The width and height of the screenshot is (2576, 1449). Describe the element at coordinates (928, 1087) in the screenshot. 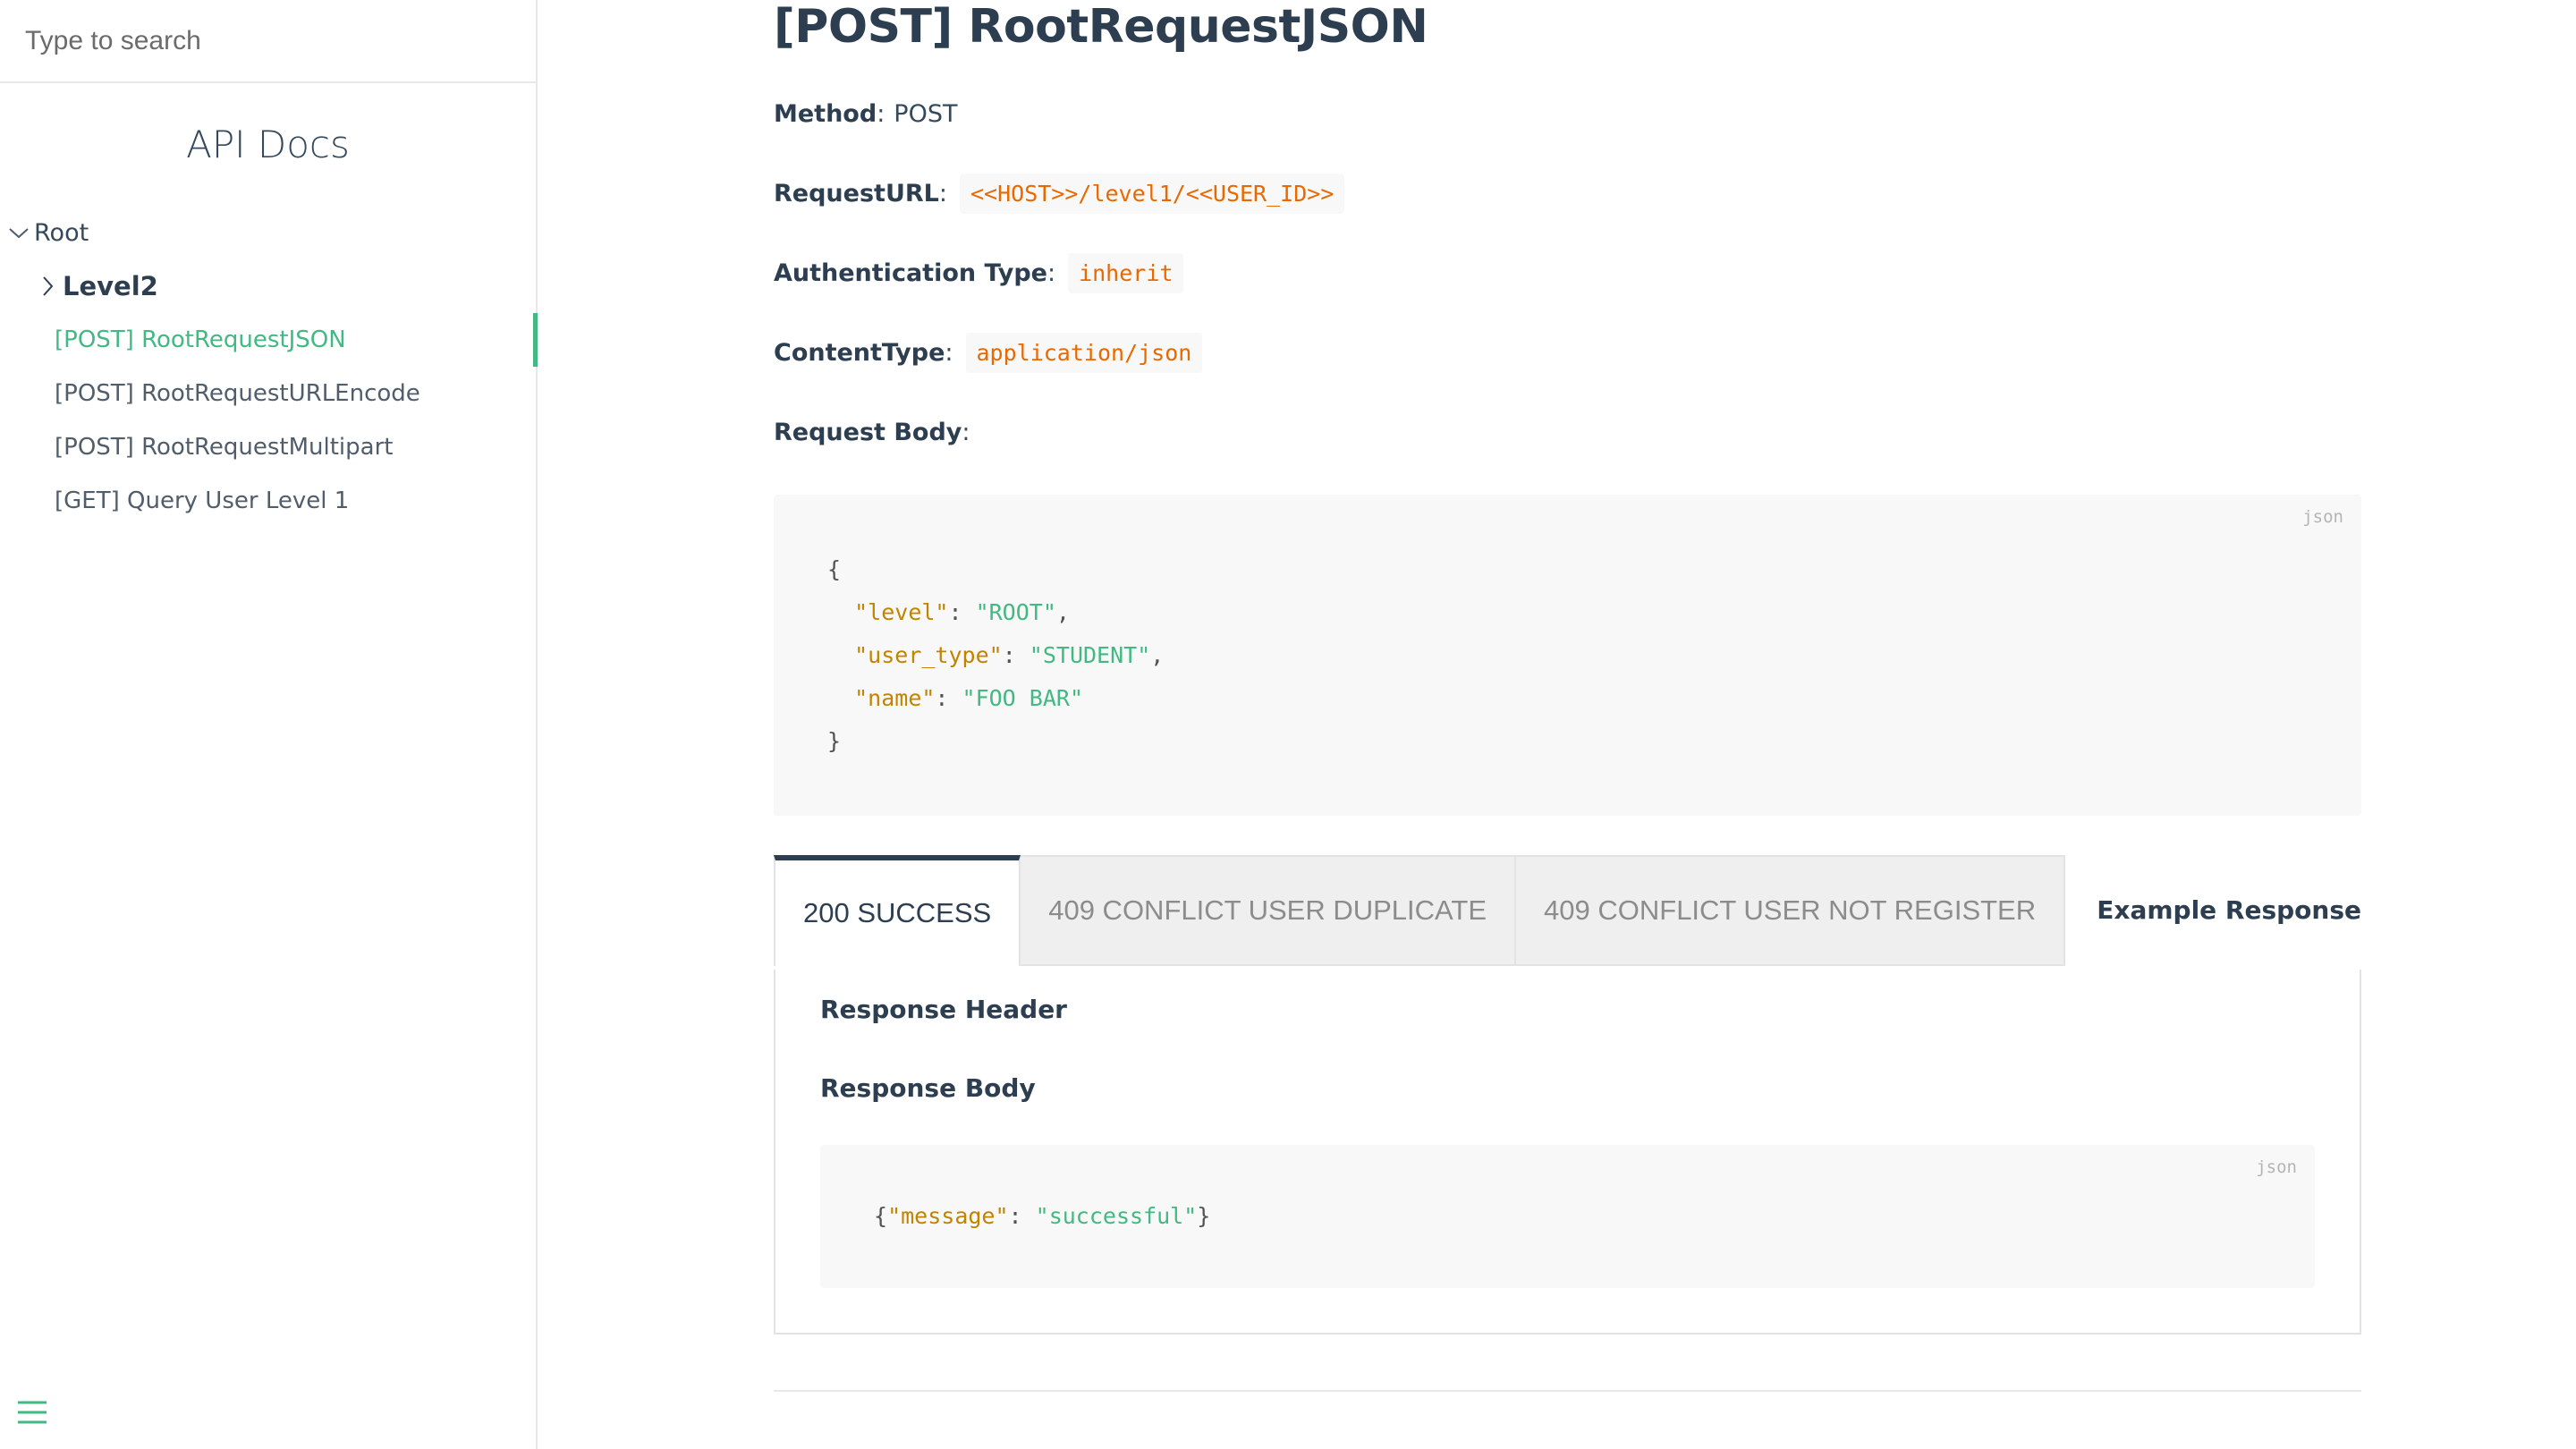

I see `response-body-label: Response Body` at that location.